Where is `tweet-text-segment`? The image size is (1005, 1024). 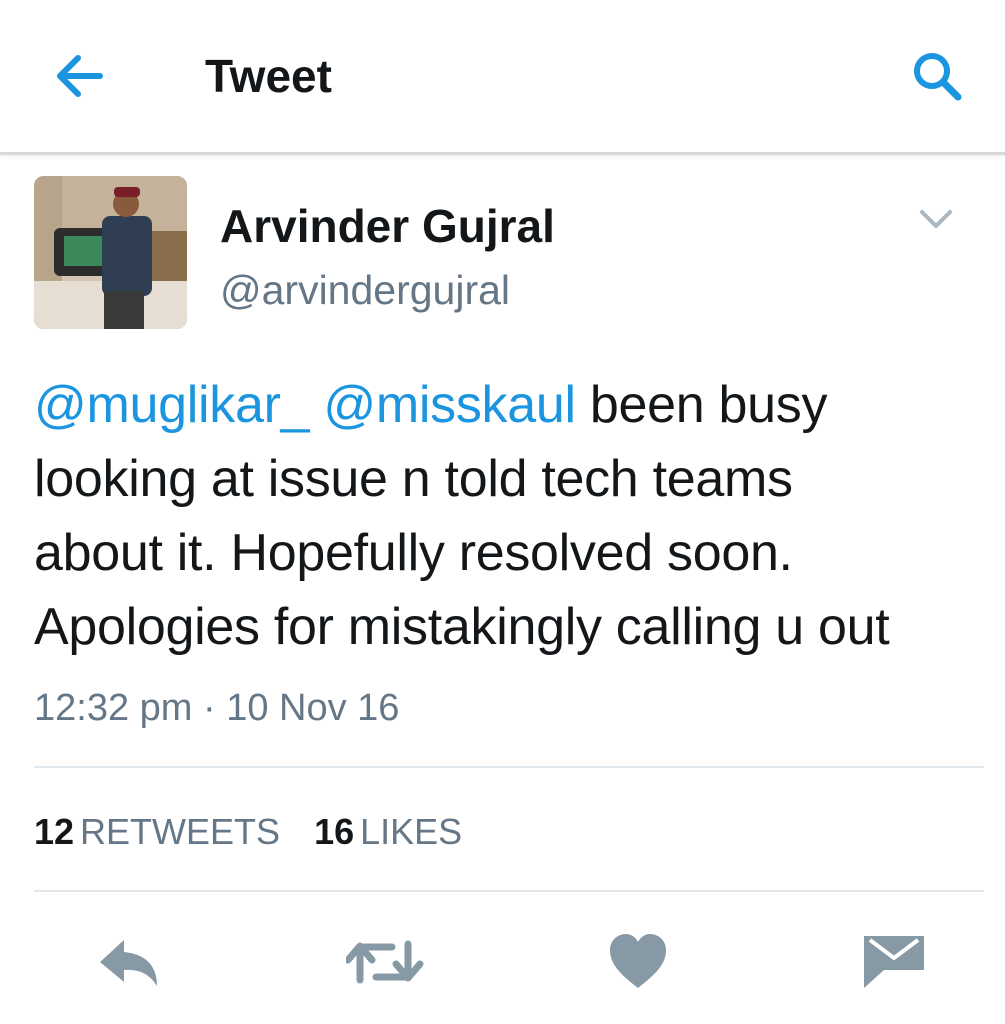
tweet-text-segment is located at coordinates (316, 405).